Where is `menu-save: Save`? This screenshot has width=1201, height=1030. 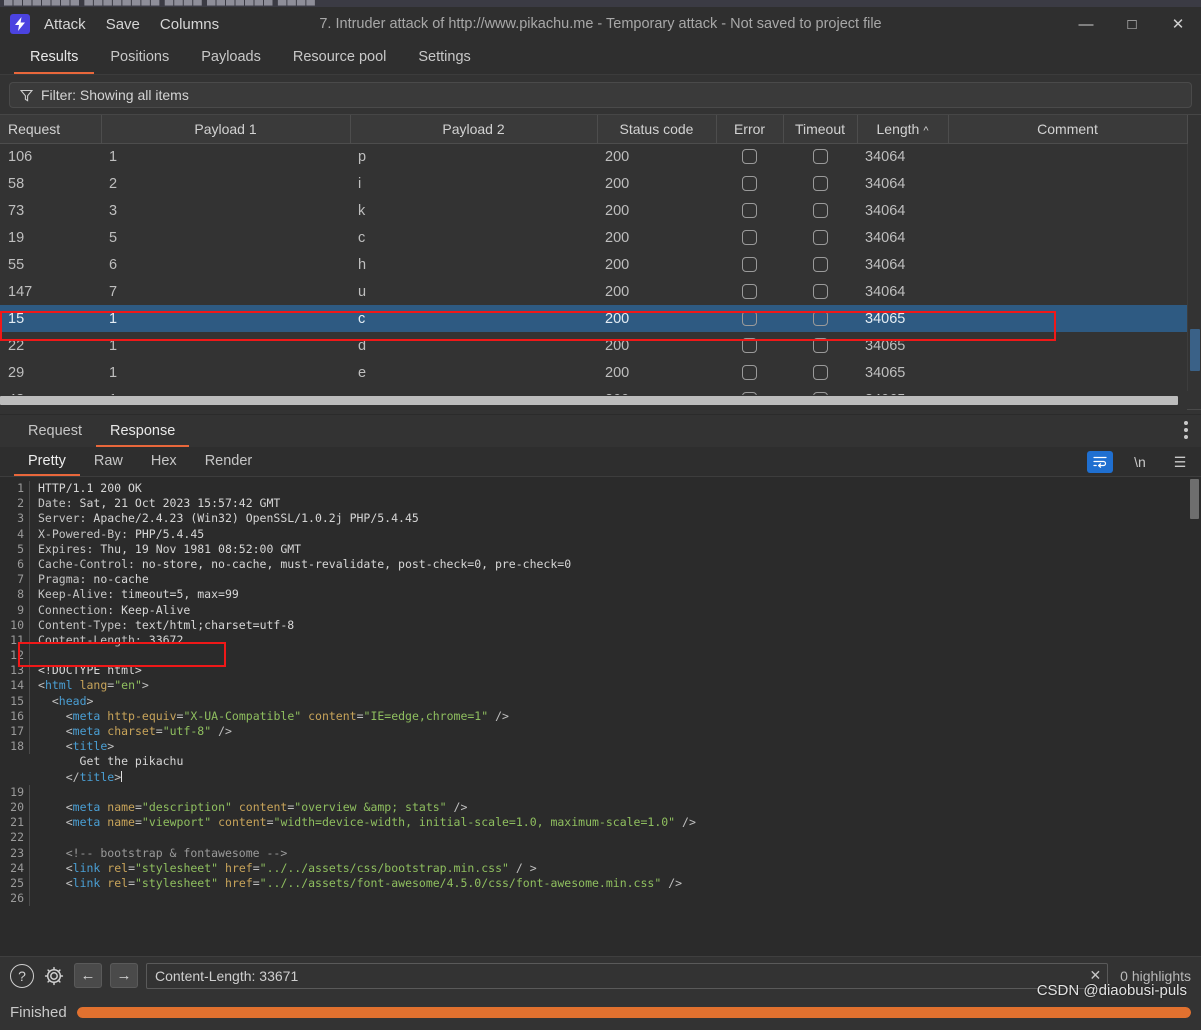
menu-save: Save is located at coordinates (123, 24).